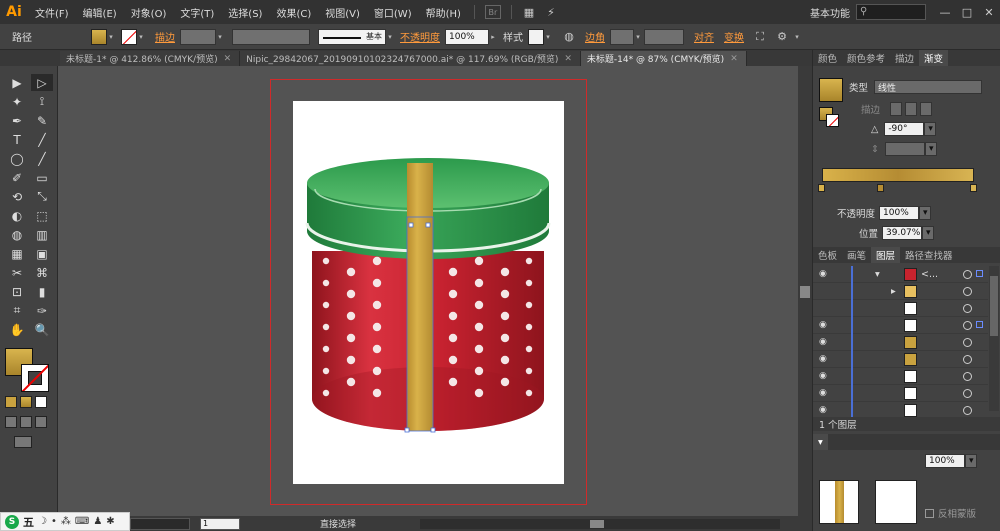 This screenshot has height=531, width=1000. What do you see at coordinates (945, 12) in the screenshot?
I see `minimize-button: —` at bounding box center [945, 12].